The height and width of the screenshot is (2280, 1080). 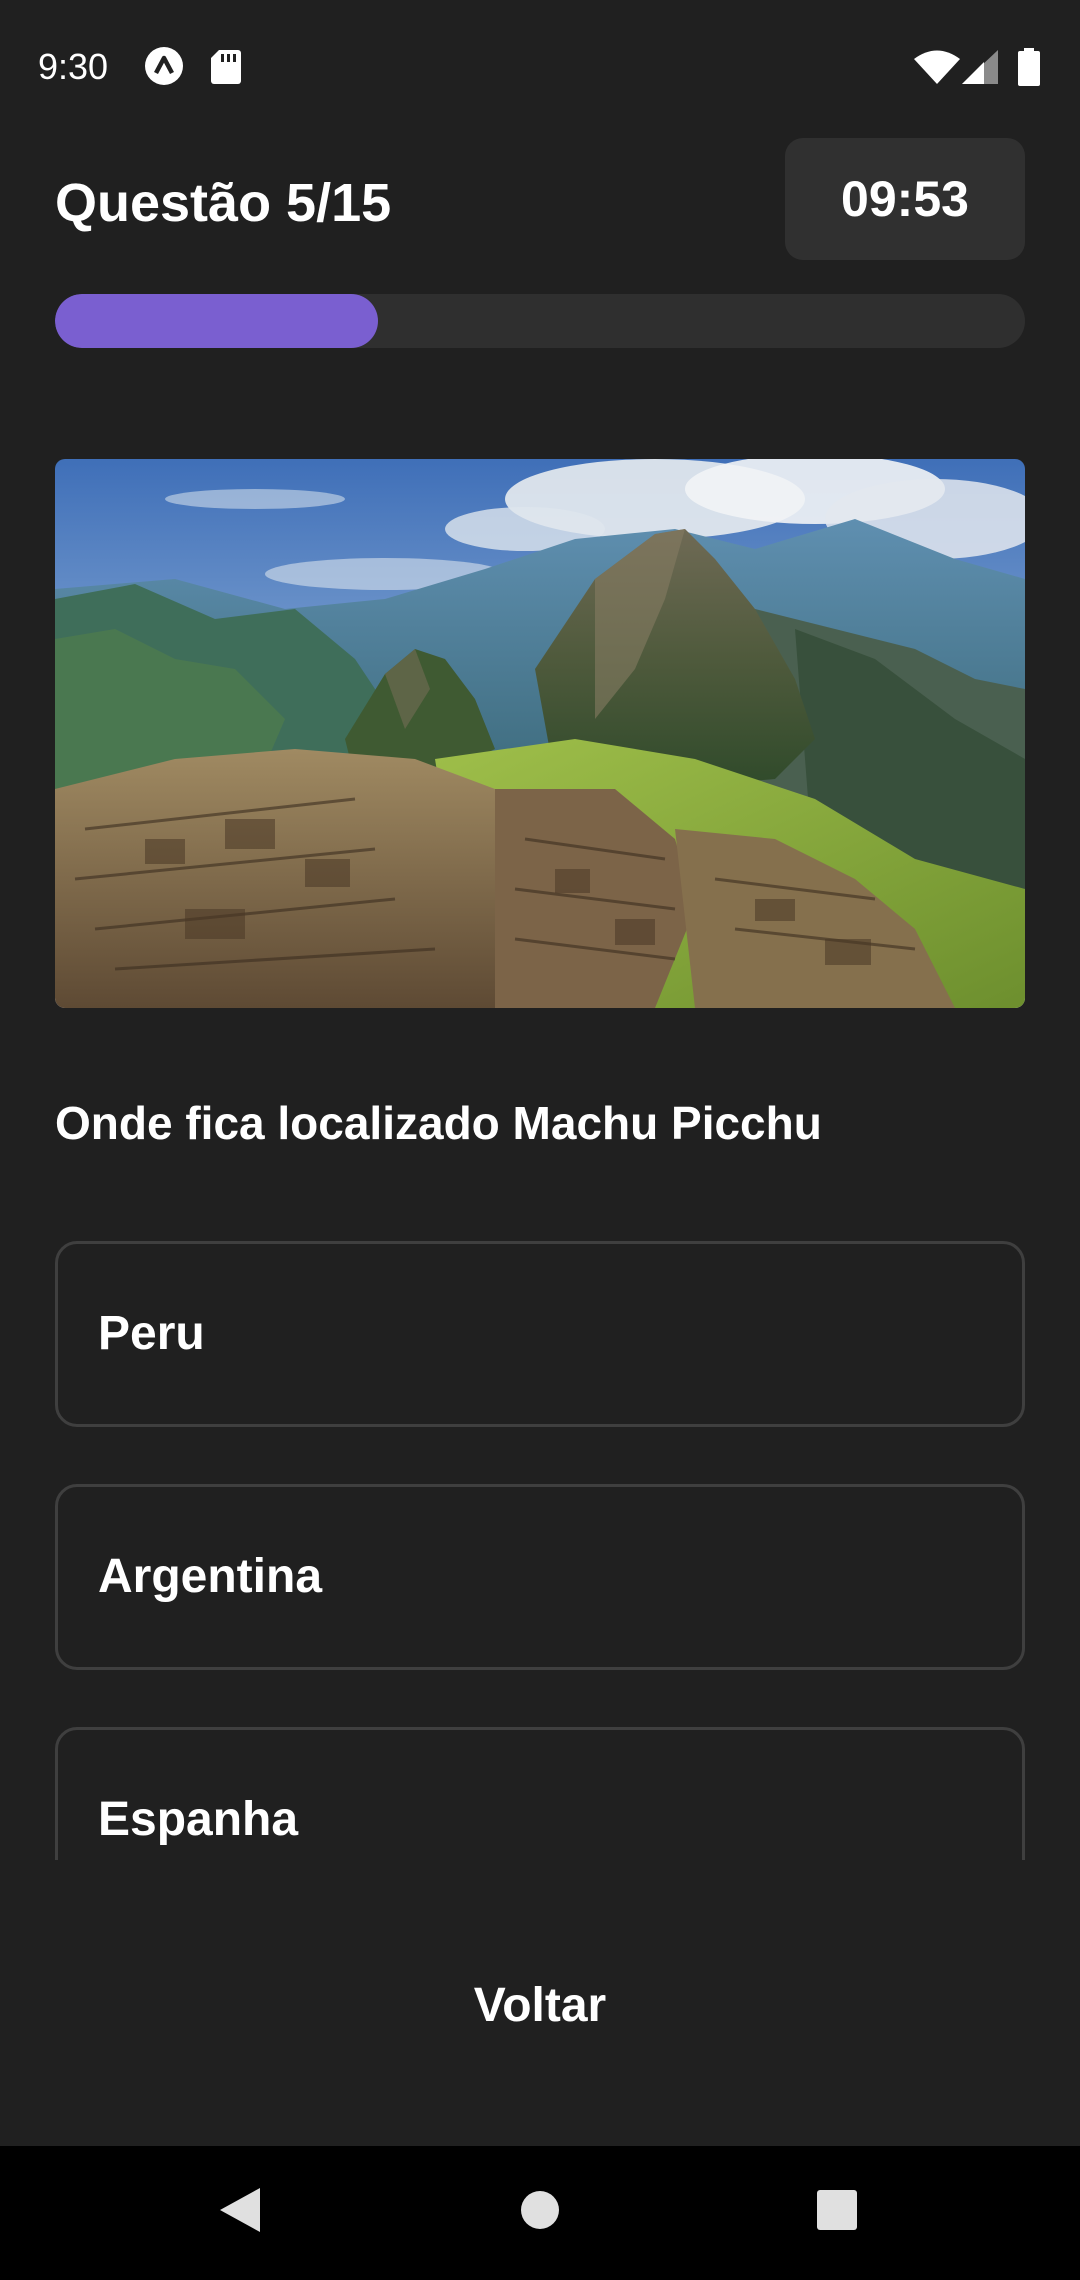 I want to click on battery-icon, so click(x=1029, y=67).